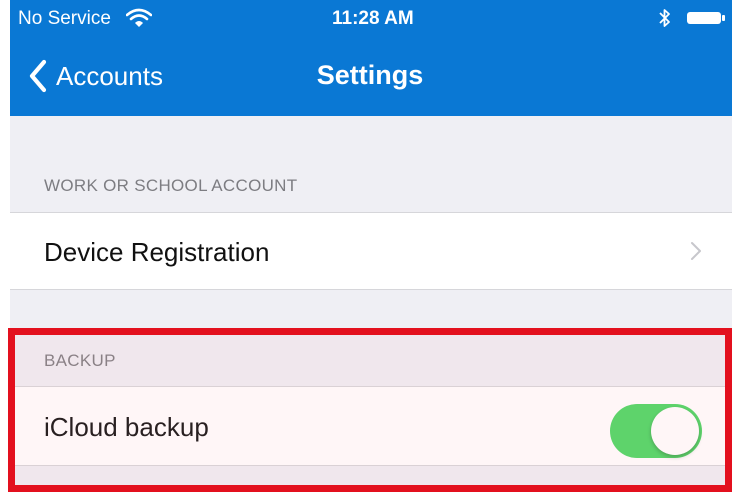 The width and height of the screenshot is (732, 492). I want to click on back-button-label: Accounts, so click(109, 75).